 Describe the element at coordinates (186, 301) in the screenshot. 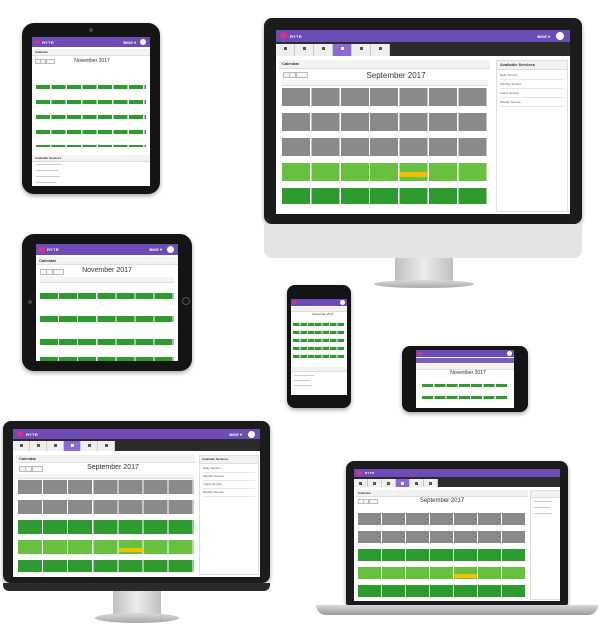

I see `home-button` at that location.